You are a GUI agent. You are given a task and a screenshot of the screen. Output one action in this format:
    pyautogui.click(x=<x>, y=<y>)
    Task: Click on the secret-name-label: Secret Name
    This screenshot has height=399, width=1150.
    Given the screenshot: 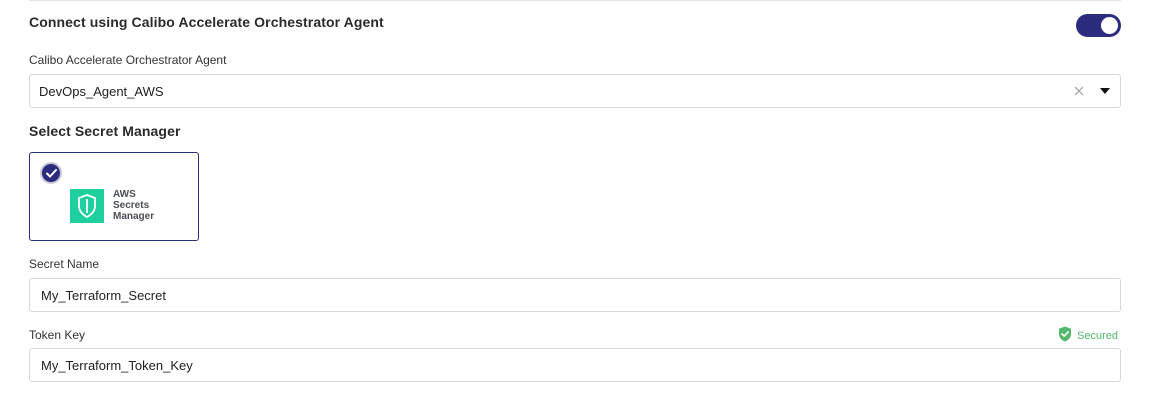 What is the action you would take?
    pyautogui.click(x=64, y=264)
    